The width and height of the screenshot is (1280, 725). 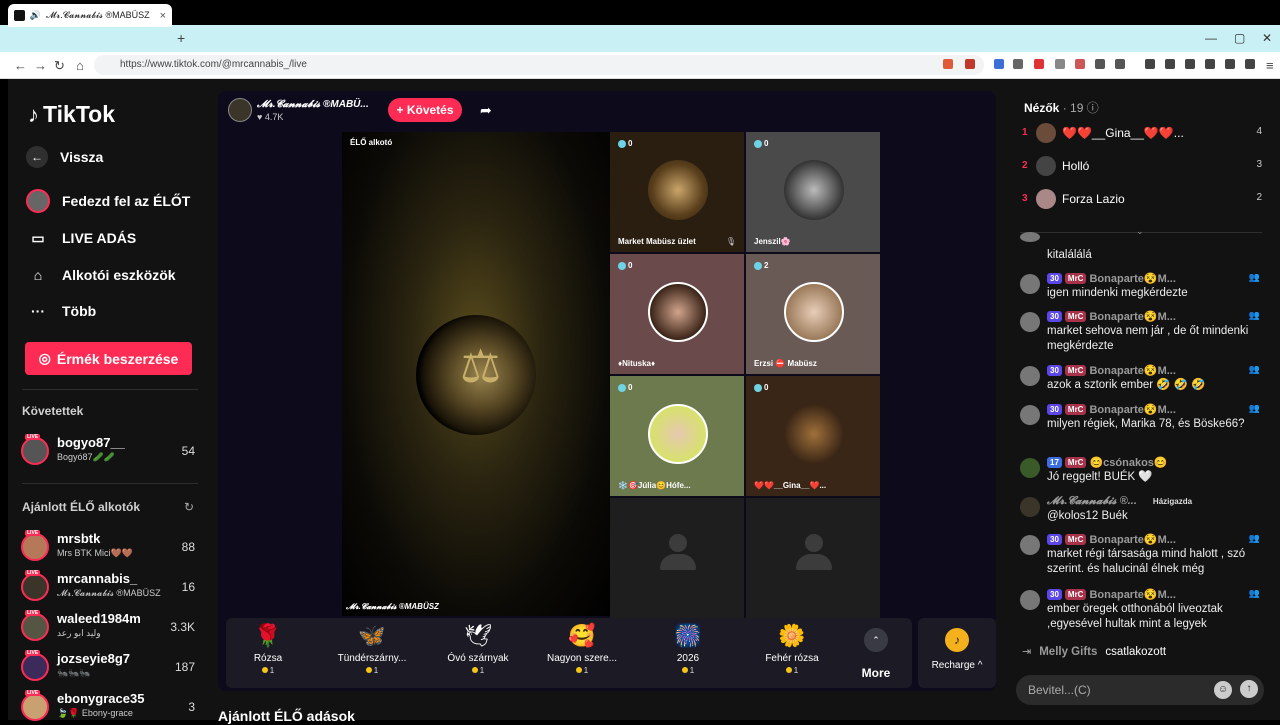 What do you see at coordinates (957, 640) in the screenshot?
I see `coin-icon: ♪` at bounding box center [957, 640].